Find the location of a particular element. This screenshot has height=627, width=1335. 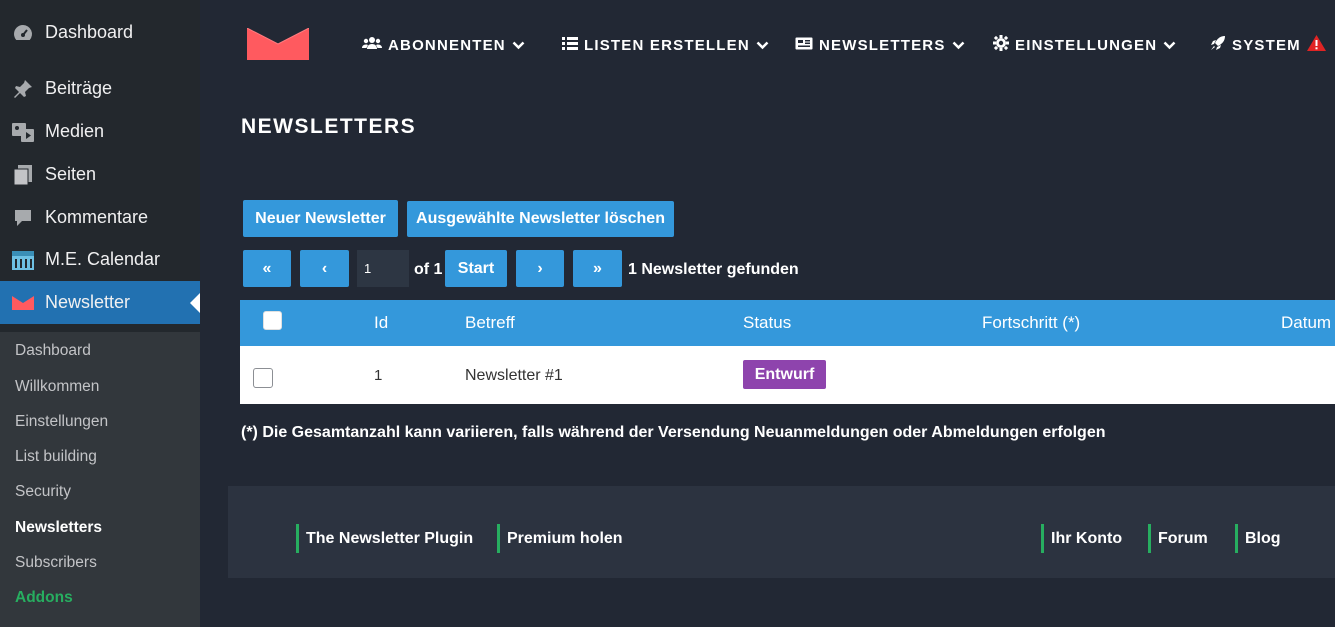

column-header-datum: Datum is located at coordinates (1306, 323).